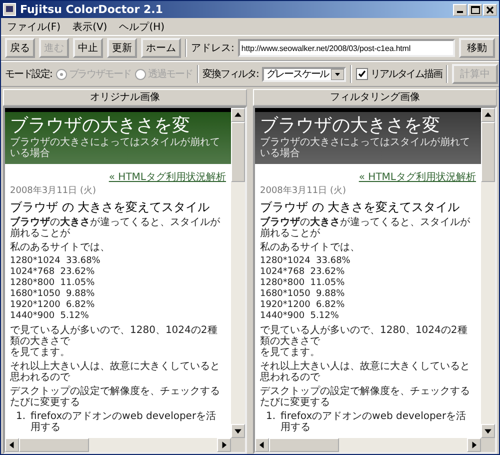 The height and width of the screenshot is (455, 500). Describe the element at coordinates (142, 27) in the screenshot. I see `menu-item: ヘルプ(H)` at that location.